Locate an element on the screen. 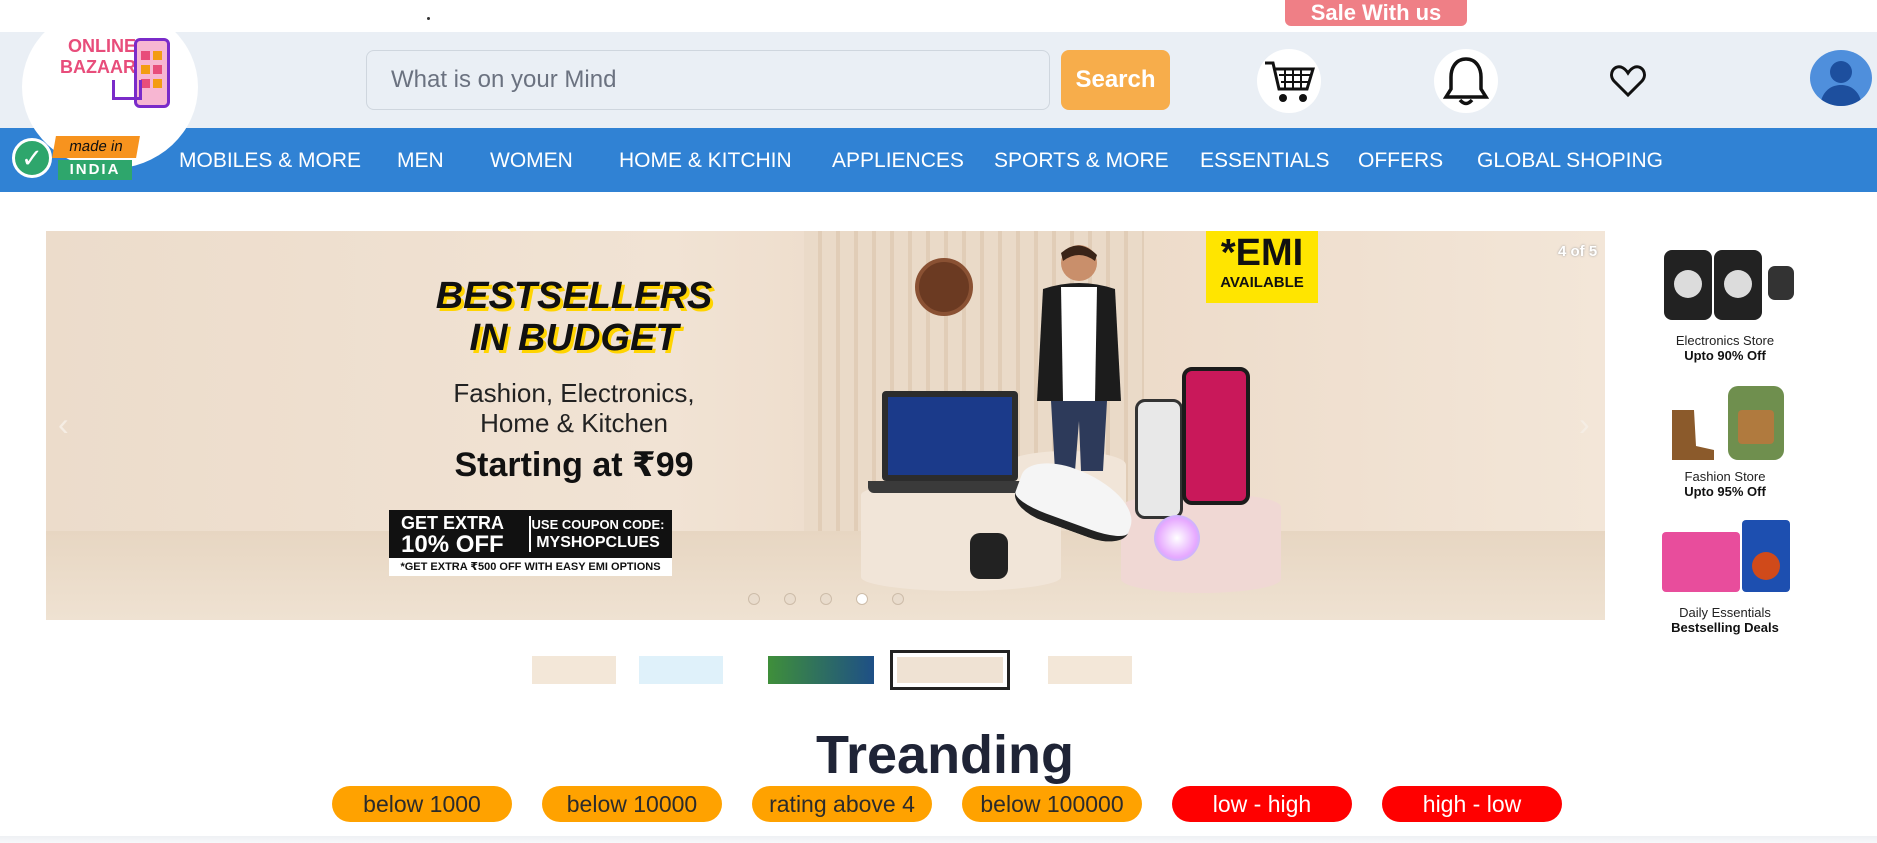 The image size is (1877, 843). logo-cart-icon is located at coordinates (127, 90).